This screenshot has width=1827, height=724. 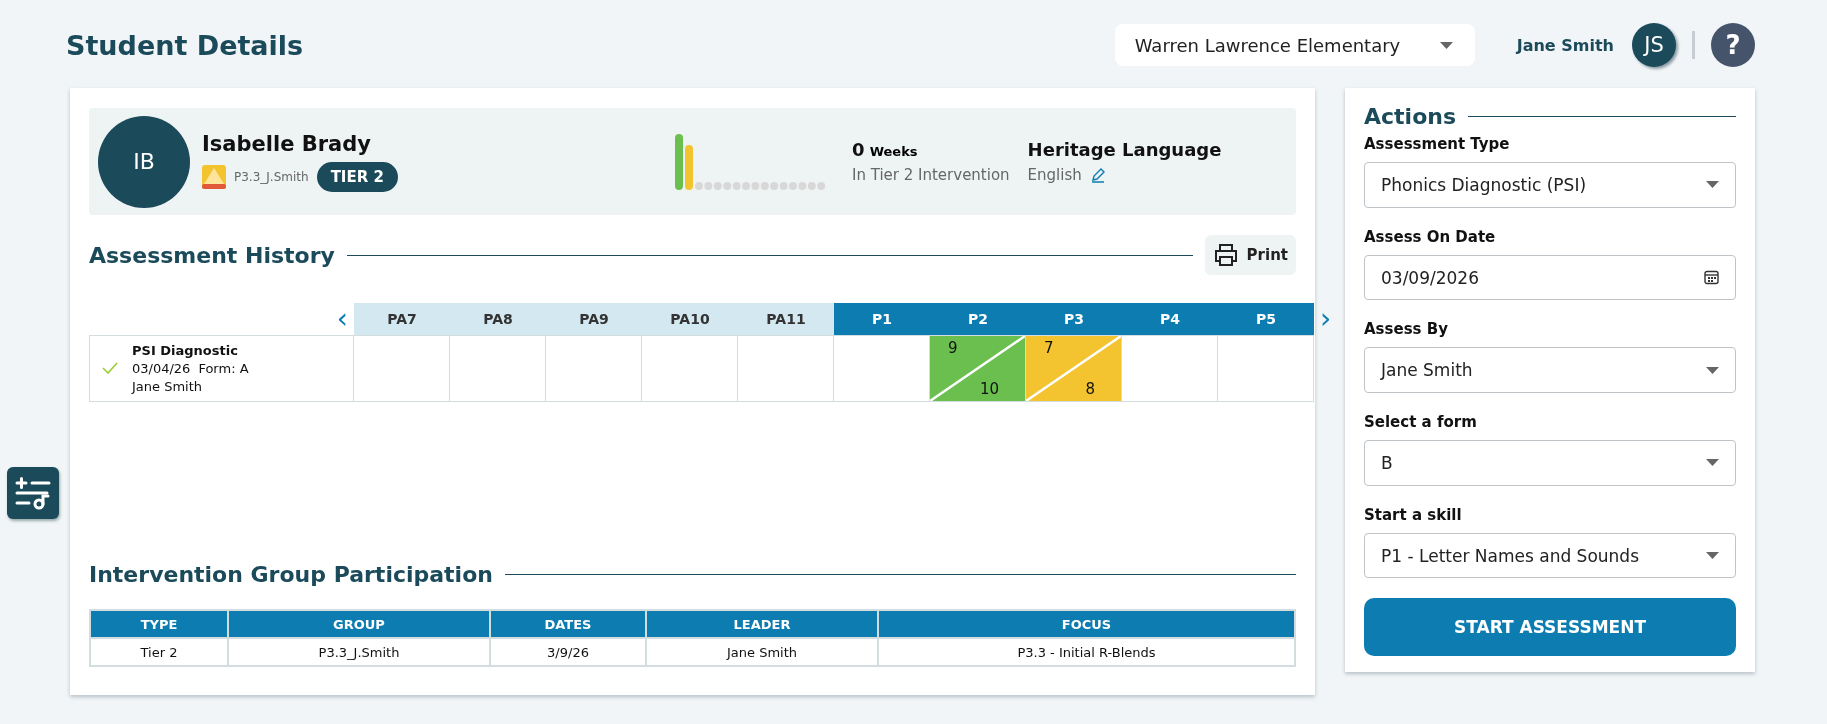 I want to click on table-cell: P3.3_J.Smith, so click(x=359, y=652).